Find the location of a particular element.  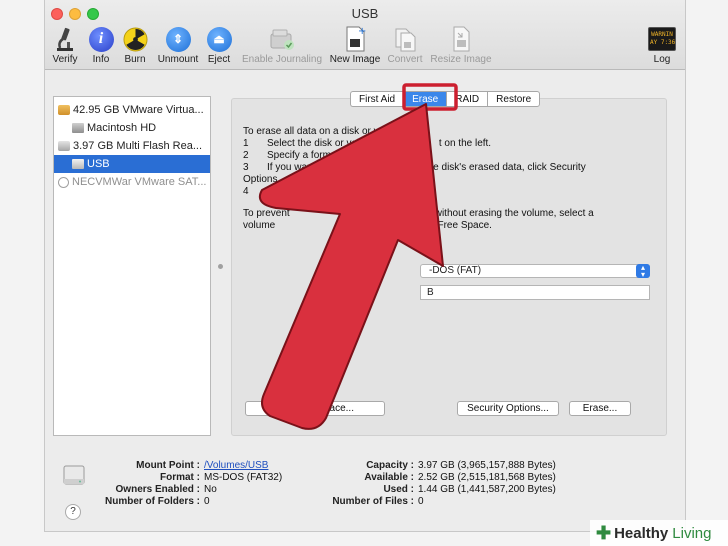

info-available-value: 2.52 GB (2,515,181,568 Bytes) is located at coordinates (487, 477).